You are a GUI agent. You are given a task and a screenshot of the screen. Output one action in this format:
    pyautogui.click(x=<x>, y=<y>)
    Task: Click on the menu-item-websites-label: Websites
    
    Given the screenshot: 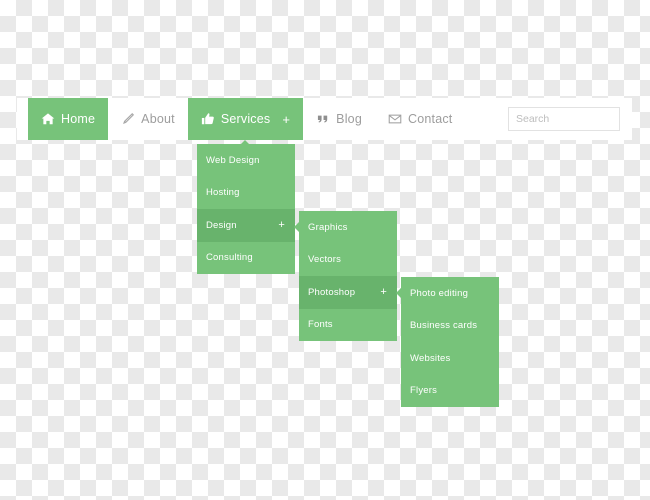 What is the action you would take?
    pyautogui.click(x=430, y=358)
    